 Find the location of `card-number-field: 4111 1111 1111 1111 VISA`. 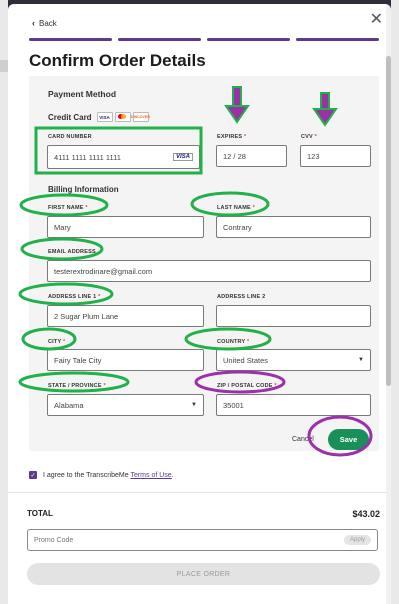

card-number-field: 4111 1111 1111 1111 VISA is located at coordinates (123, 157).